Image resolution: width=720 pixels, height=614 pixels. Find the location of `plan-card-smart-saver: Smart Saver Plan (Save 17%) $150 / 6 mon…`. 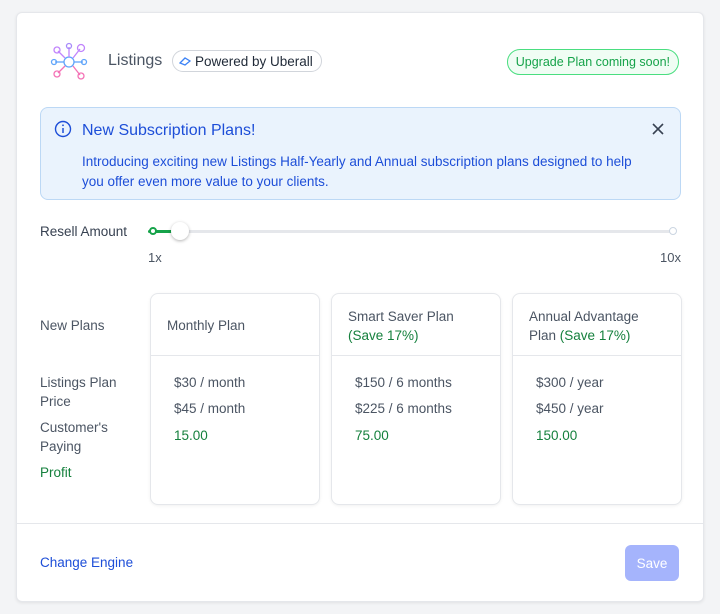

plan-card-smart-saver: Smart Saver Plan (Save 17%) $150 / 6 mon… is located at coordinates (416, 399).